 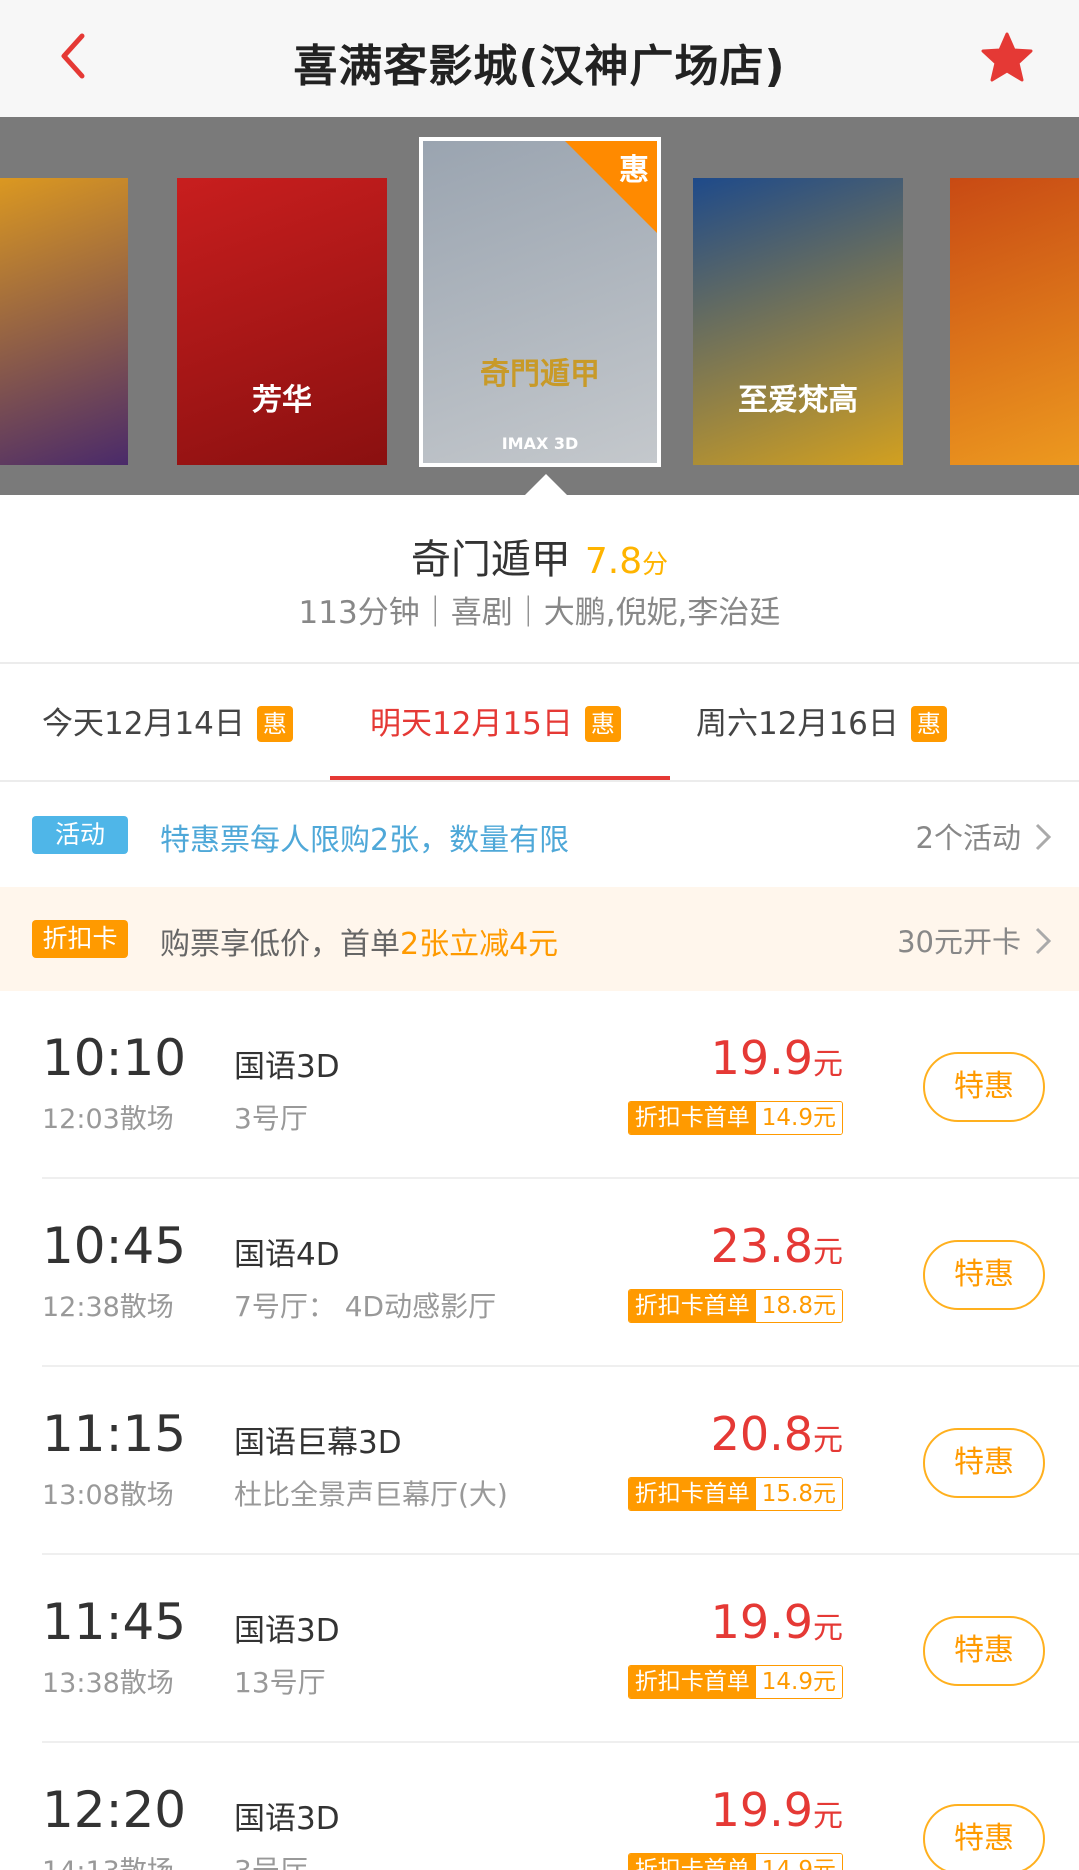 I want to click on tab-date-dec14: 今天12月14日惠, so click(x=167, y=720).